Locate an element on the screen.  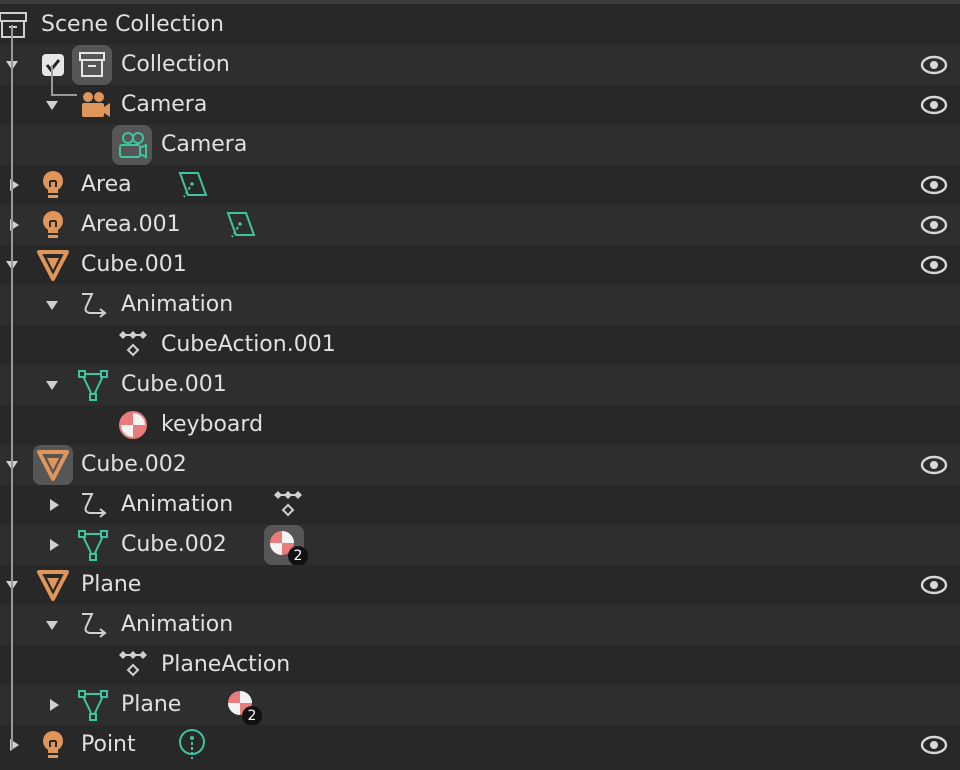
header-border is located at coordinates (480, 2).